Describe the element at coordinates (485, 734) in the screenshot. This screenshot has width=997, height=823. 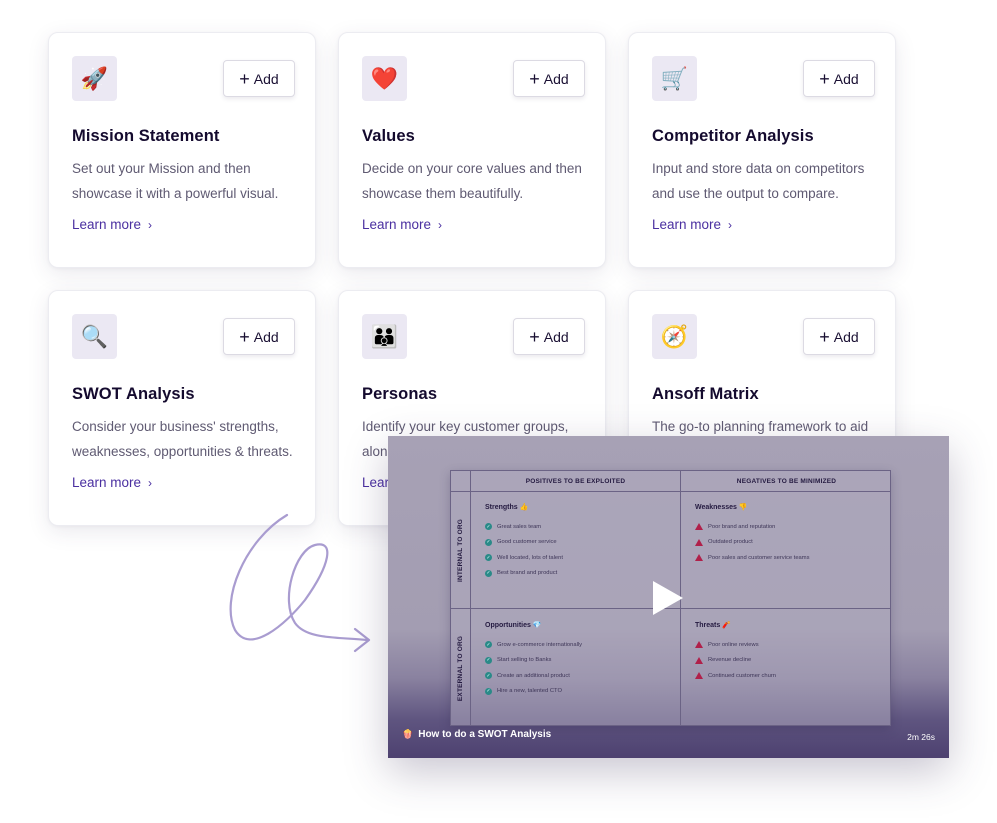
I see `video-title-text: How to do a SWOT Analysis` at that location.